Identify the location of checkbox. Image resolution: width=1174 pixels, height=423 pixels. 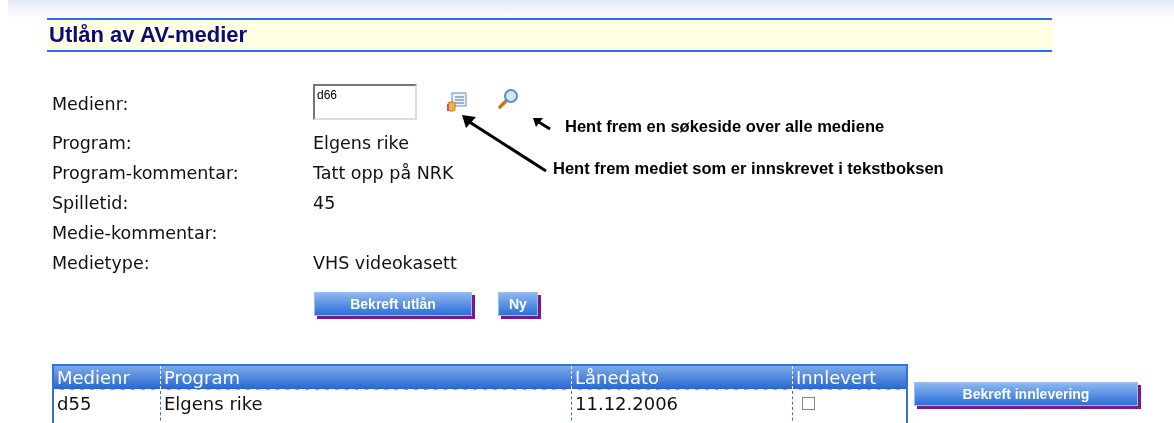
(808, 403).